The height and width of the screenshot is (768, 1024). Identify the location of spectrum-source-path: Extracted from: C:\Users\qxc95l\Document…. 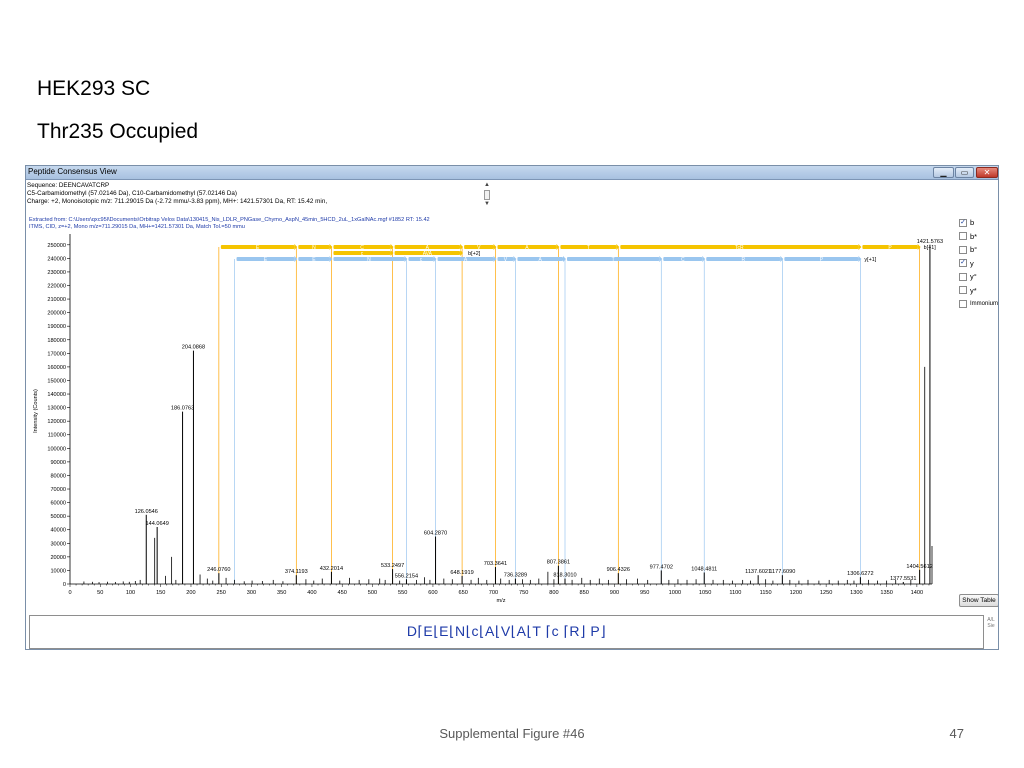
(229, 220).